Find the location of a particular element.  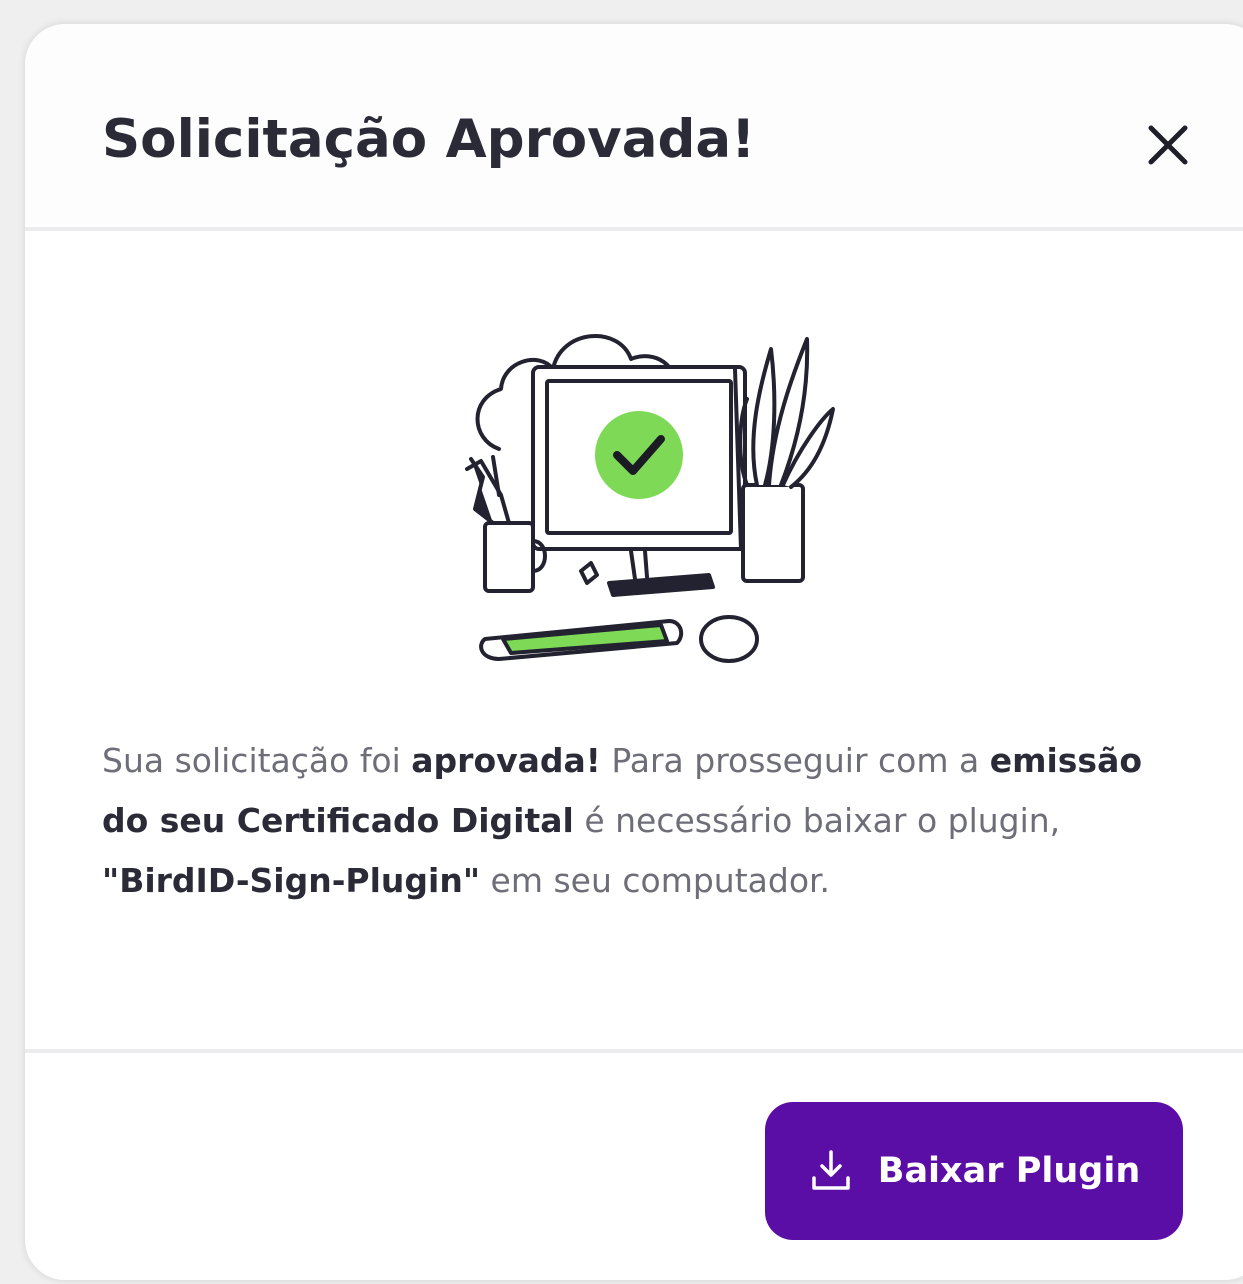

computer-approved-illustration is located at coordinates (650, 498).